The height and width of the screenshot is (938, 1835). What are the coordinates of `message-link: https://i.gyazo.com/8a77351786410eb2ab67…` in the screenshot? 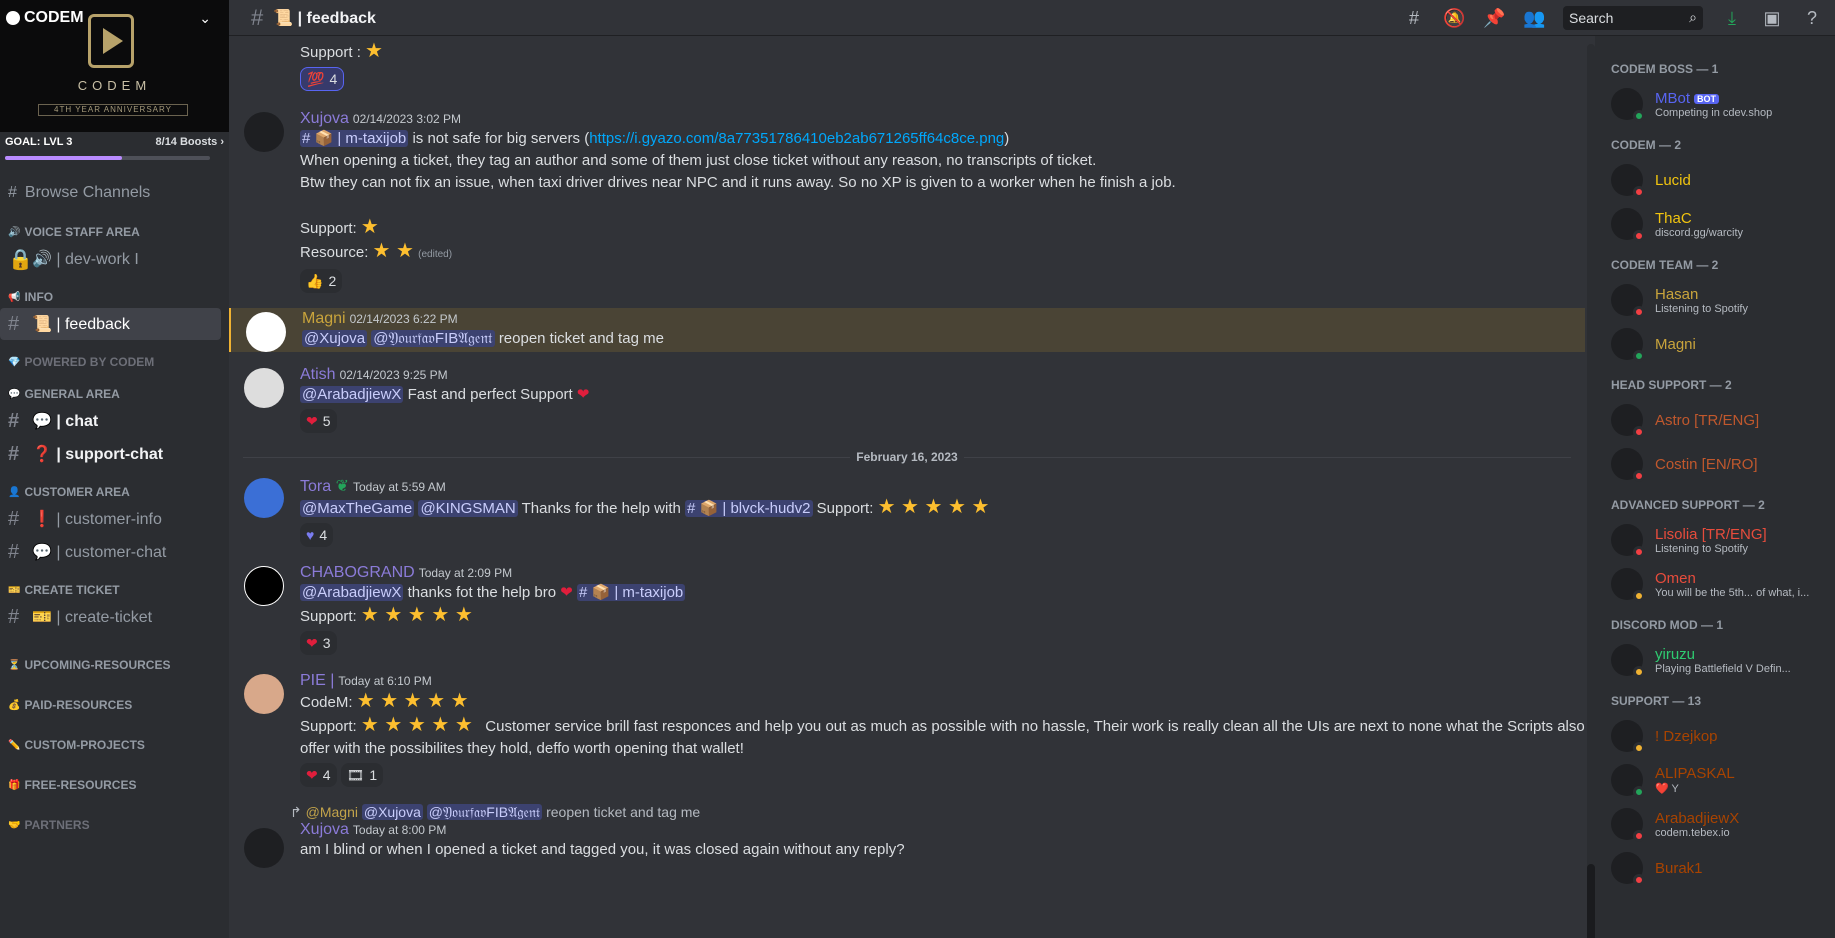 It's located at (796, 138).